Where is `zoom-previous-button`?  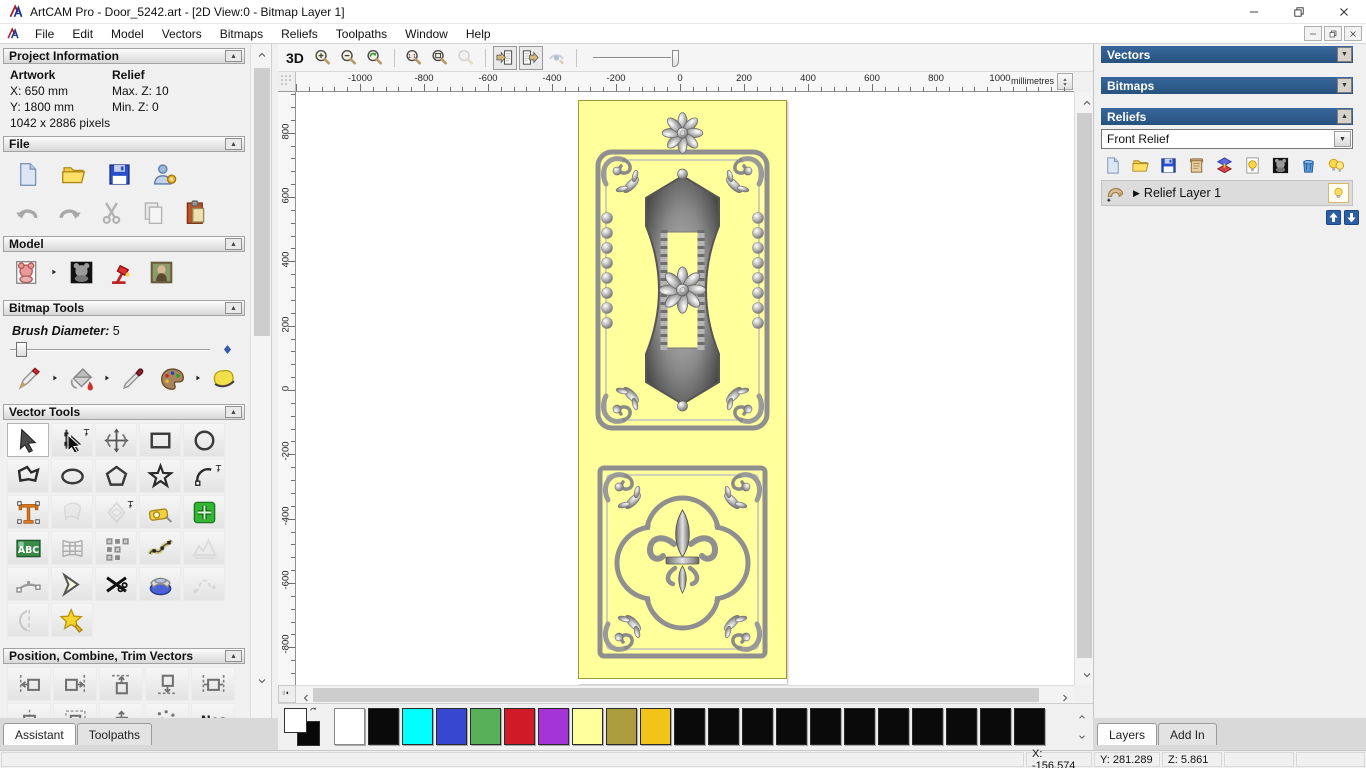
zoom-previous-button is located at coordinates (375, 58).